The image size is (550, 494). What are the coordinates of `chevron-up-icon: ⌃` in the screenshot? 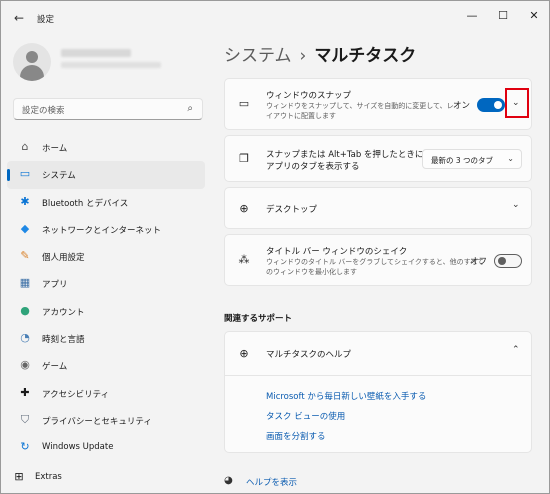 It's located at (516, 350).